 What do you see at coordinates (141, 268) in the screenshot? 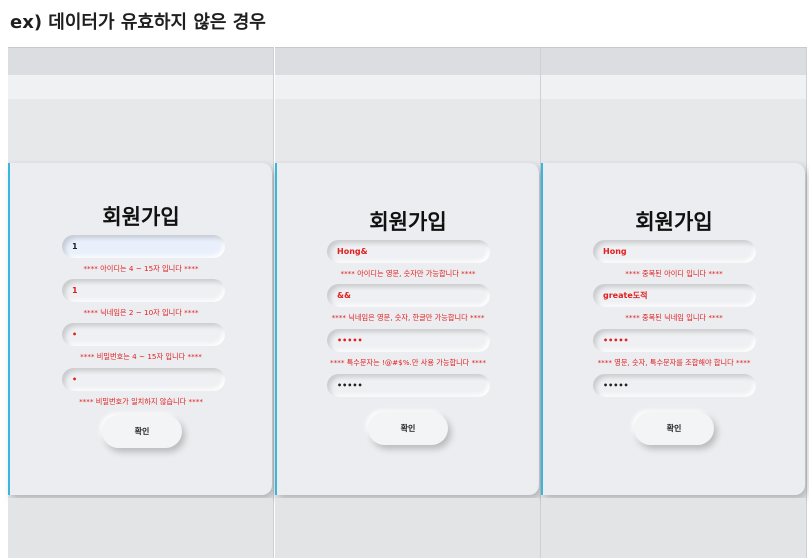
I see `id-error: **** 아이디는 4 ~ 15자 입니다 ****` at bounding box center [141, 268].